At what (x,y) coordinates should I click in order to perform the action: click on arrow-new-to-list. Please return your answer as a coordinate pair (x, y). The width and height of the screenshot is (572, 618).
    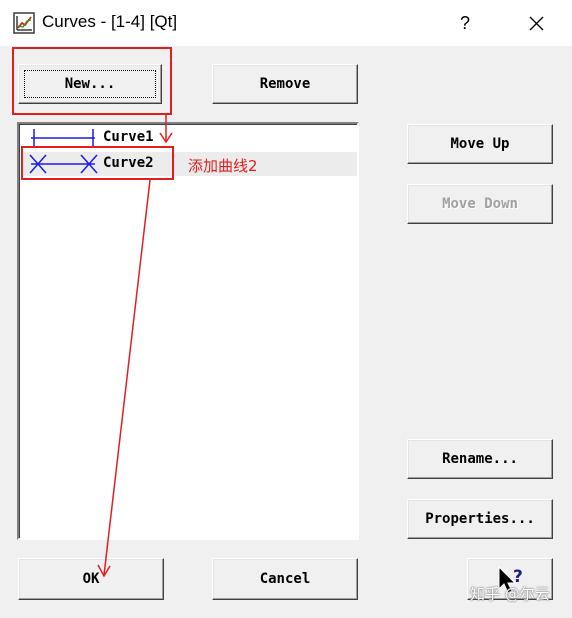
    Looking at the image, I should click on (166, 129).